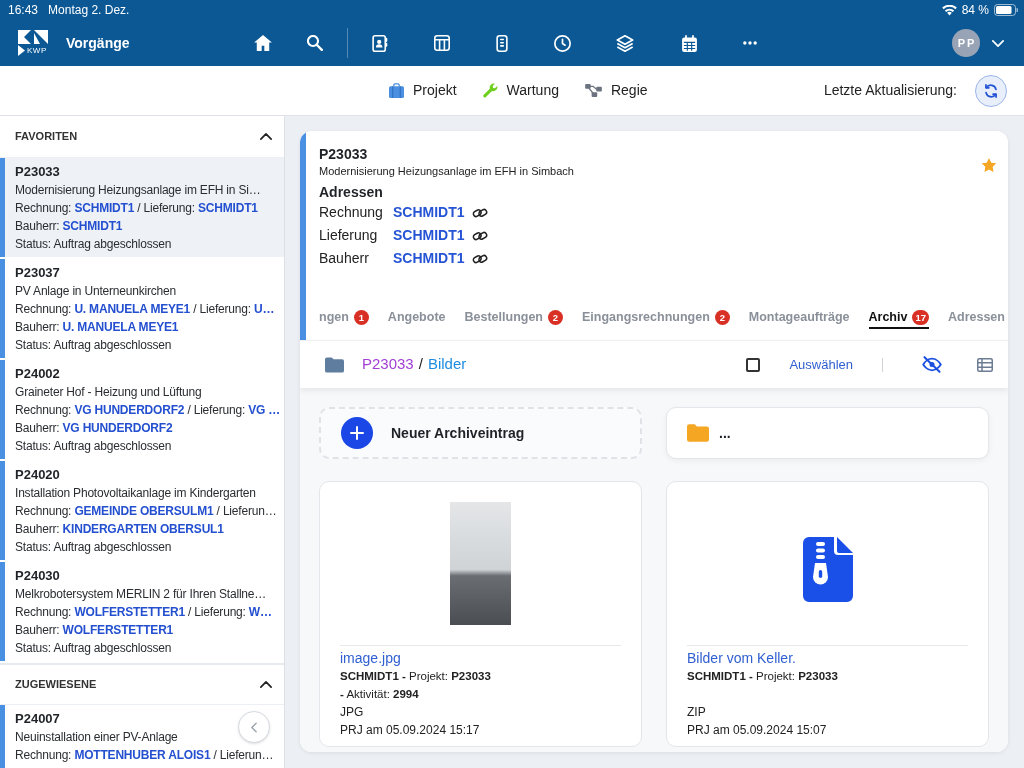 The image size is (1024, 768). Describe the element at coordinates (98, 43) in the screenshot. I see `nav-title: Vorgänge` at that location.